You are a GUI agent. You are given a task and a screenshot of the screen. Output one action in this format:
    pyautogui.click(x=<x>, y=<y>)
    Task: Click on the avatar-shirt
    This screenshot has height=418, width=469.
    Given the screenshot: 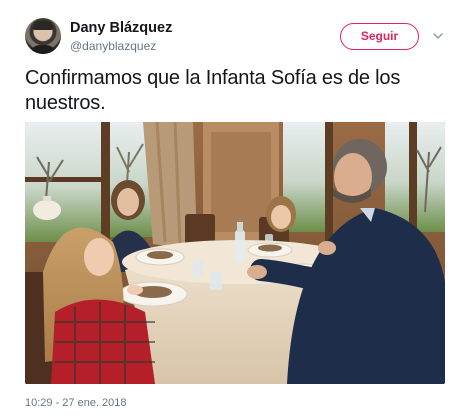 What is the action you would take?
    pyautogui.click(x=43, y=49)
    